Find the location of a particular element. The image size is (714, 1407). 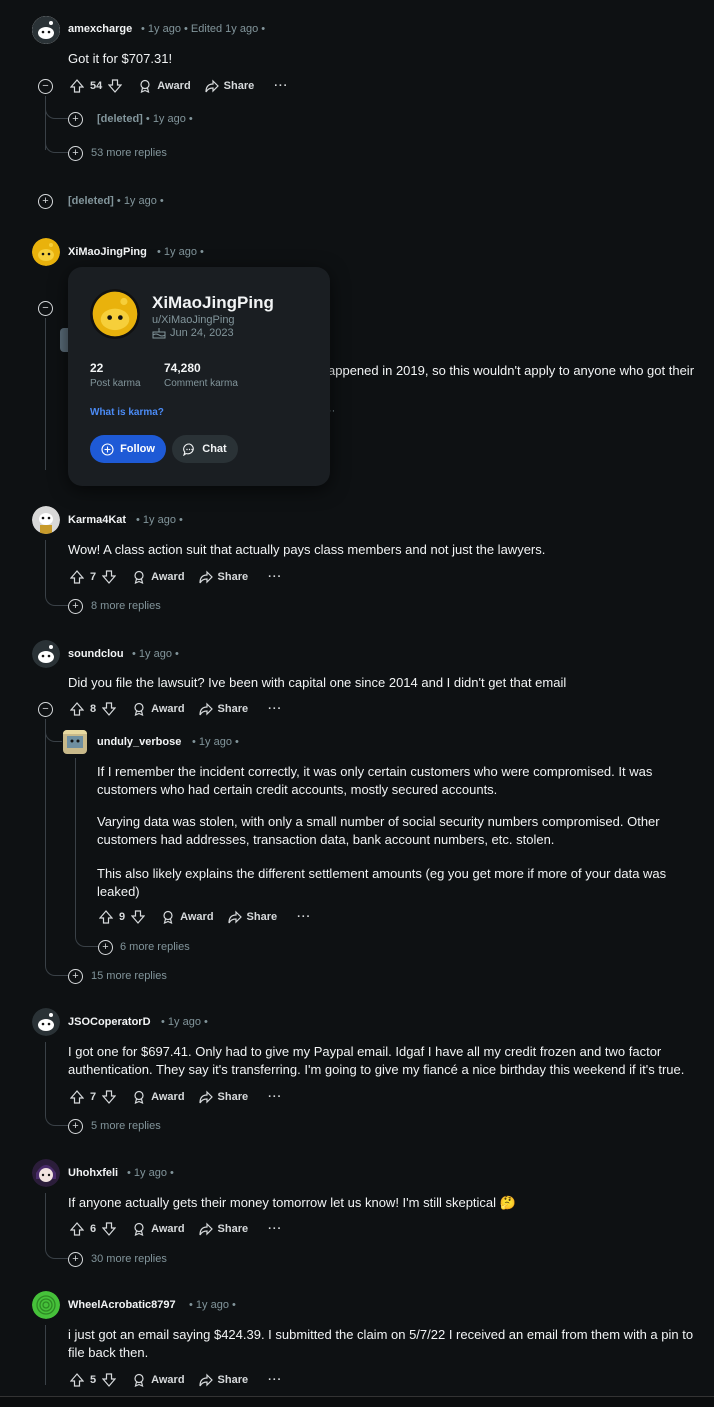

deleted-reply: [deleted] • 1y ago • is located at coordinates (145, 119).